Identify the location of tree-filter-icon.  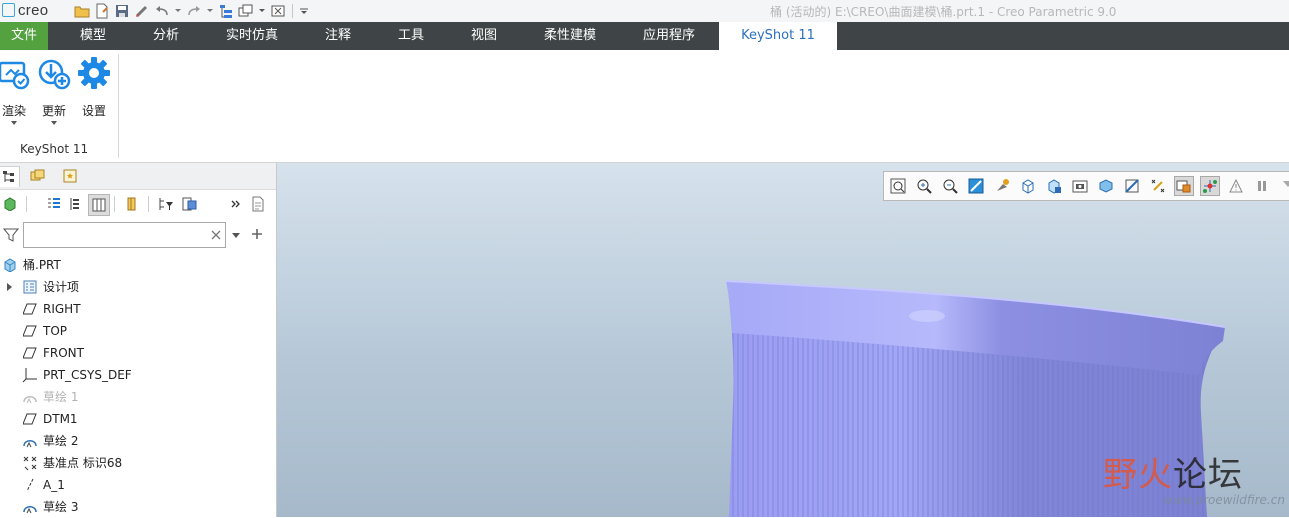
(166, 204).